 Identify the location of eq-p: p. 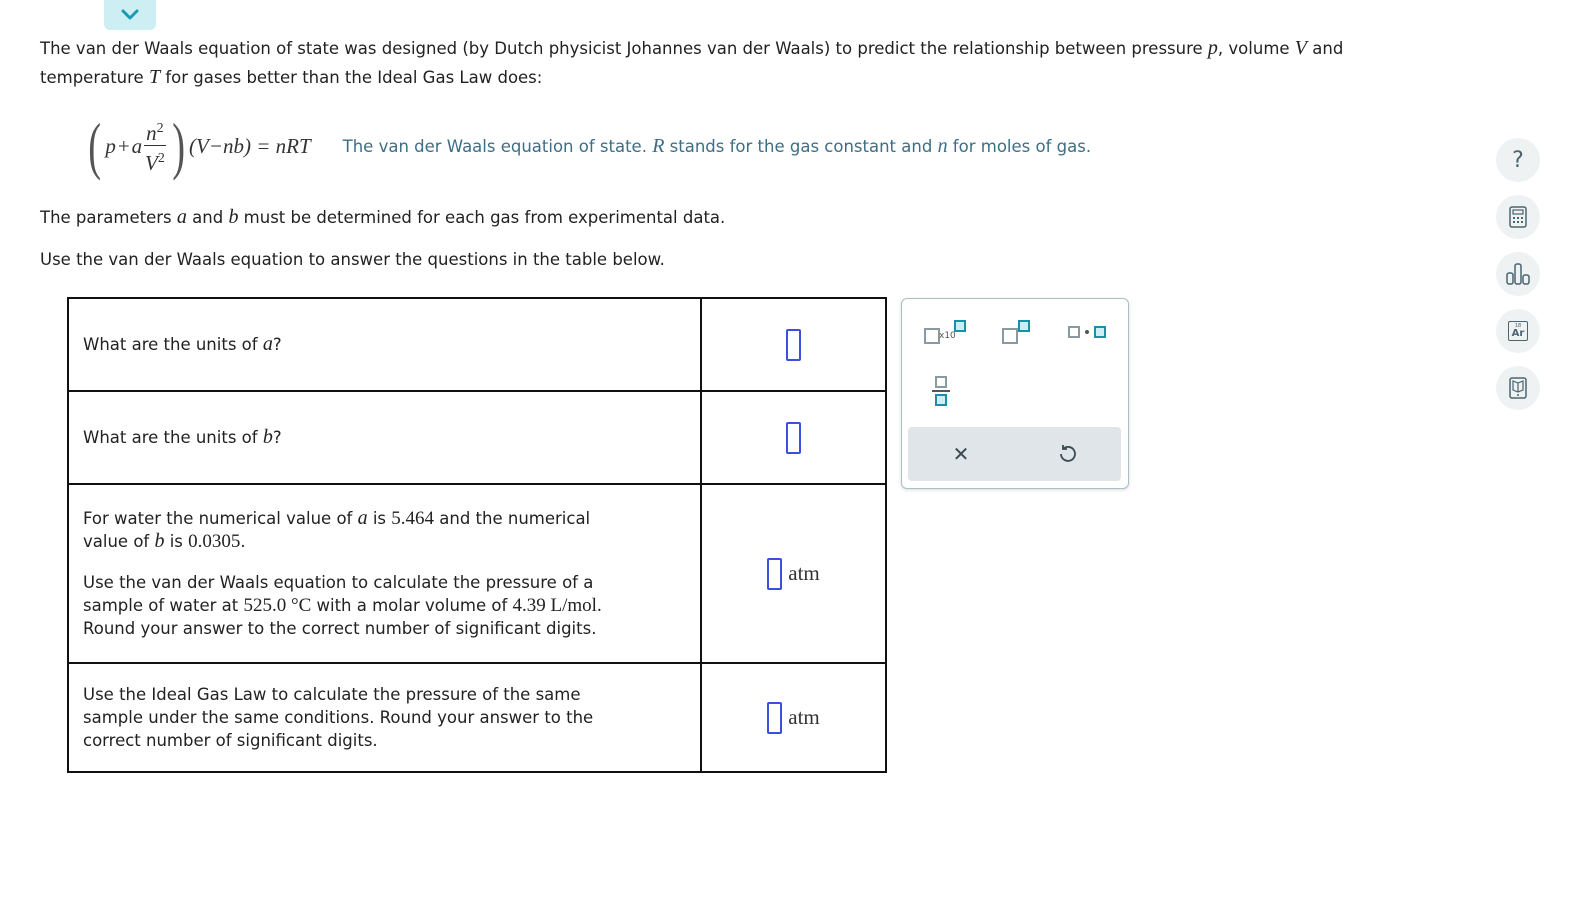
(110, 145).